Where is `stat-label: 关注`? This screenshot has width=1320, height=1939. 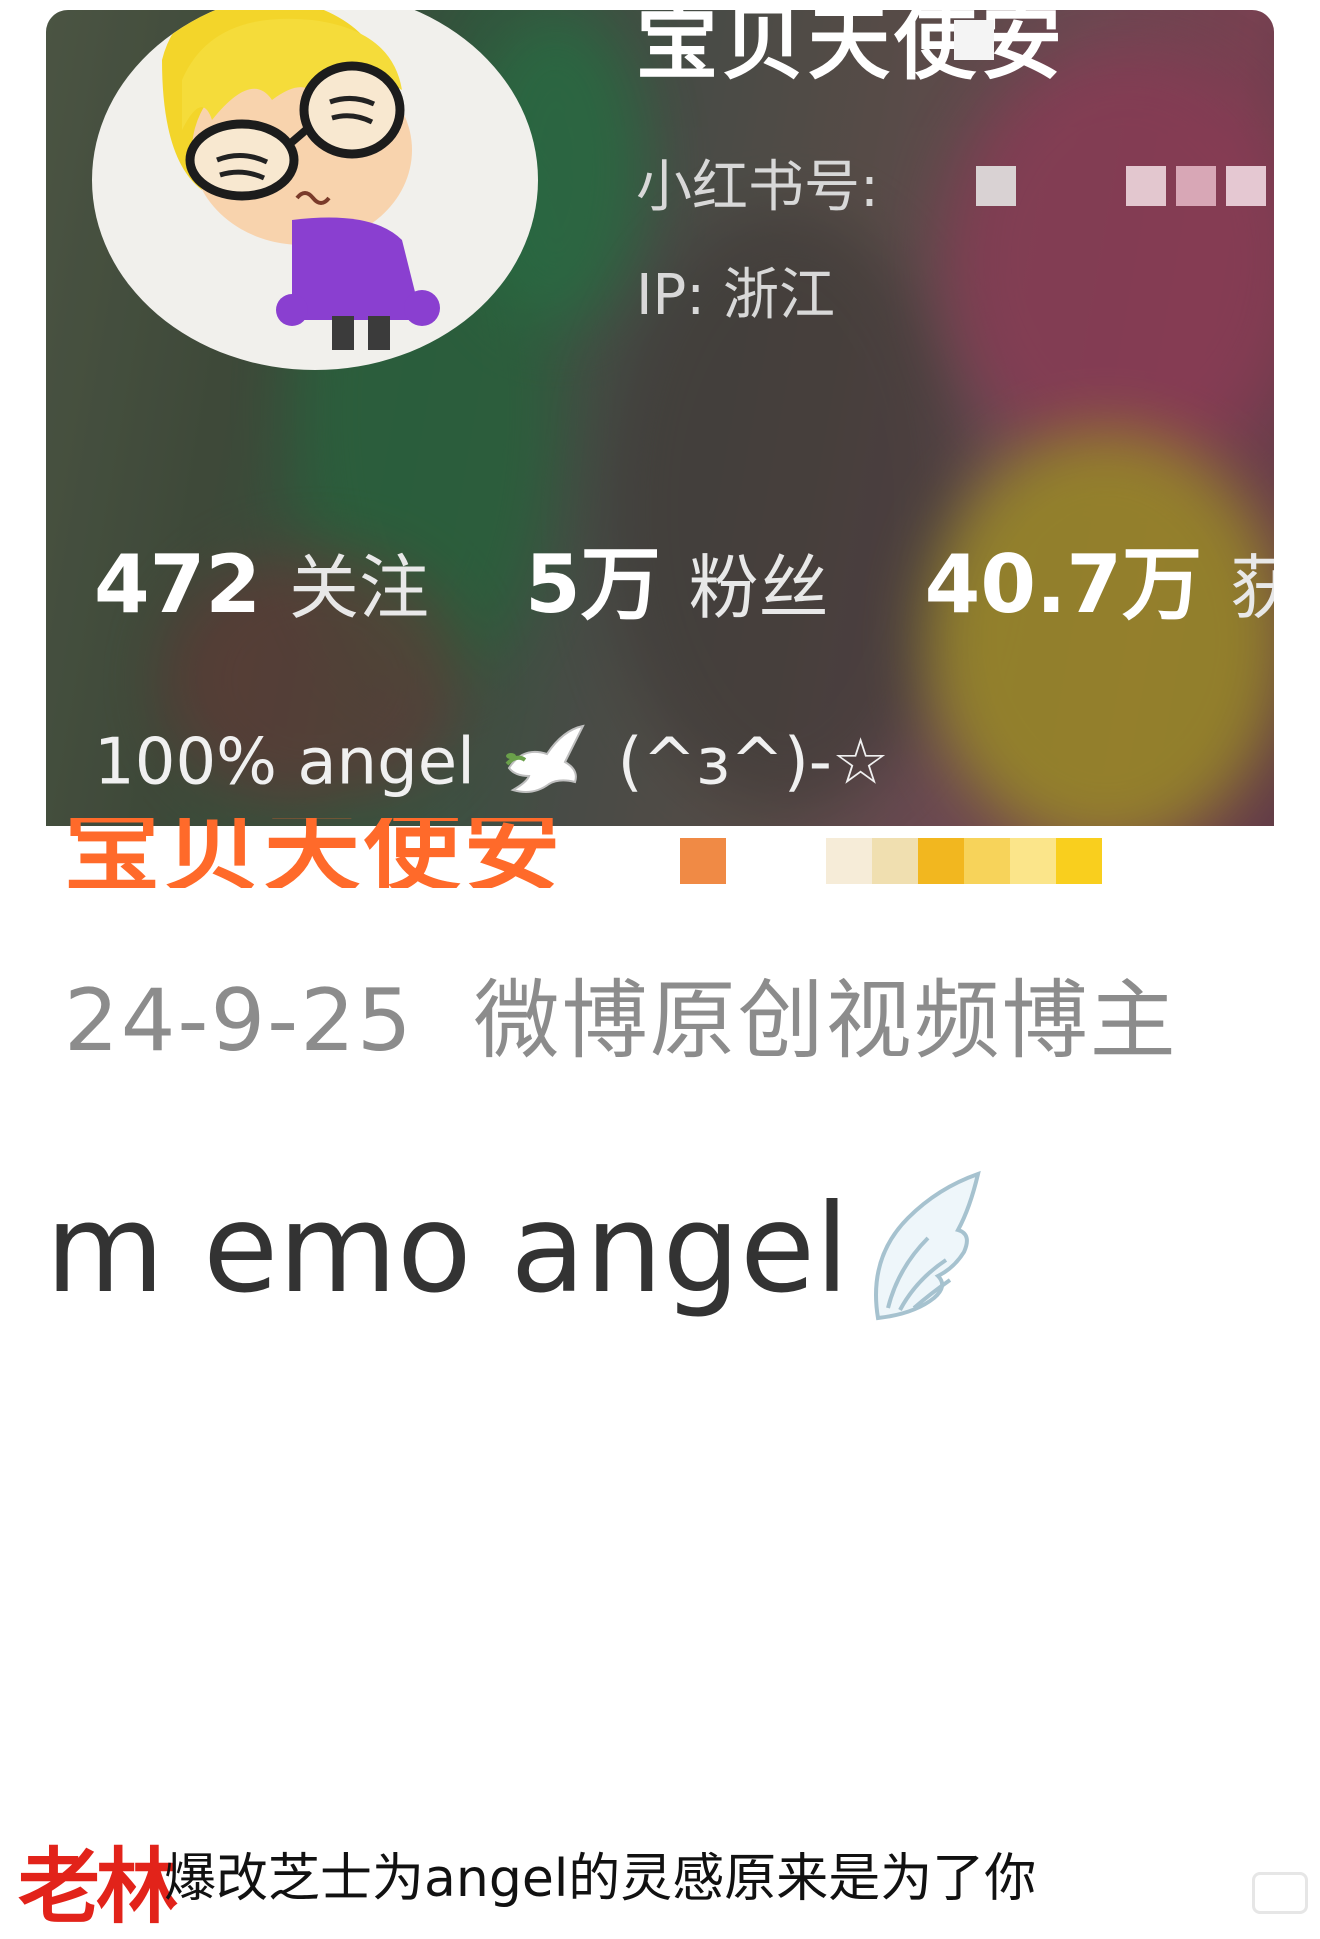 stat-label: 关注 is located at coordinates (359, 588).